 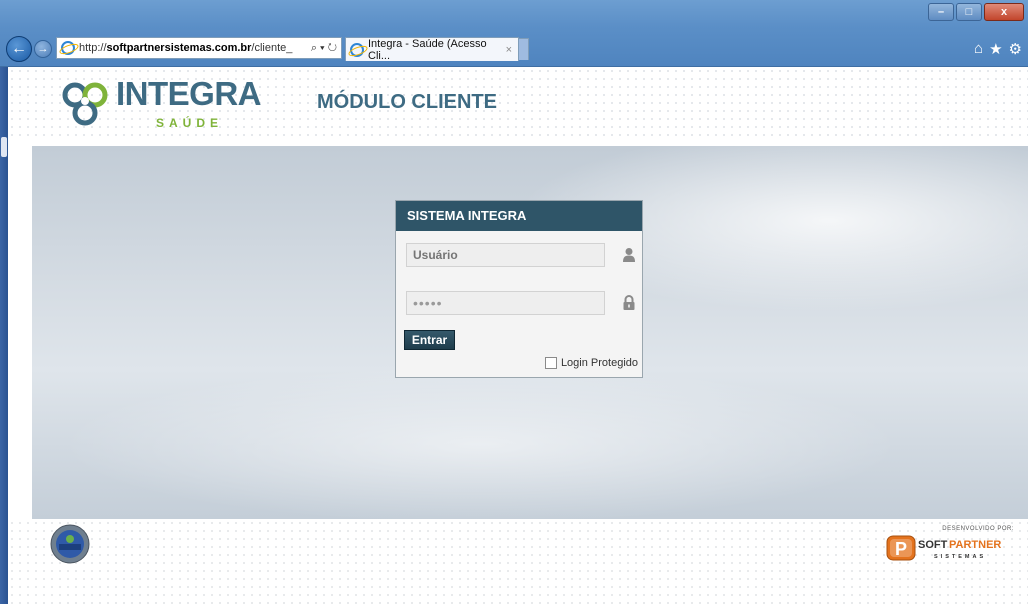 I want to click on lock-icon, so click(x=629, y=302).